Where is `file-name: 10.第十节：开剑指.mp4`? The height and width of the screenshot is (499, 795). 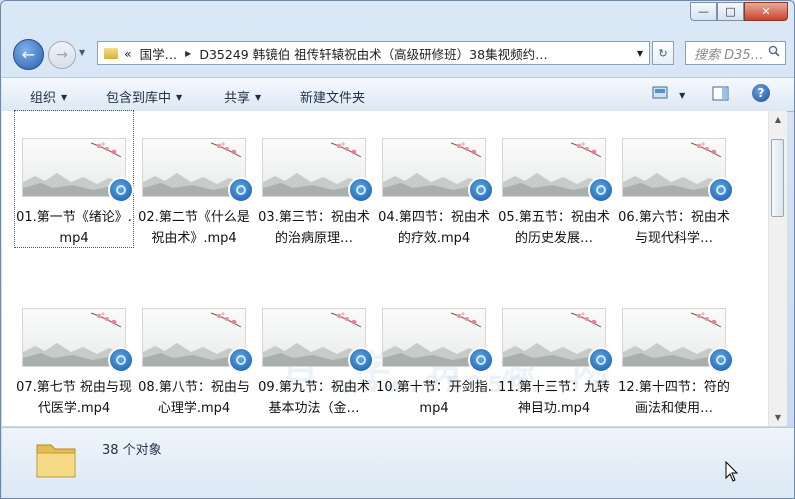
file-name: 10.第十节：开剑指.mp4 is located at coordinates (434, 398).